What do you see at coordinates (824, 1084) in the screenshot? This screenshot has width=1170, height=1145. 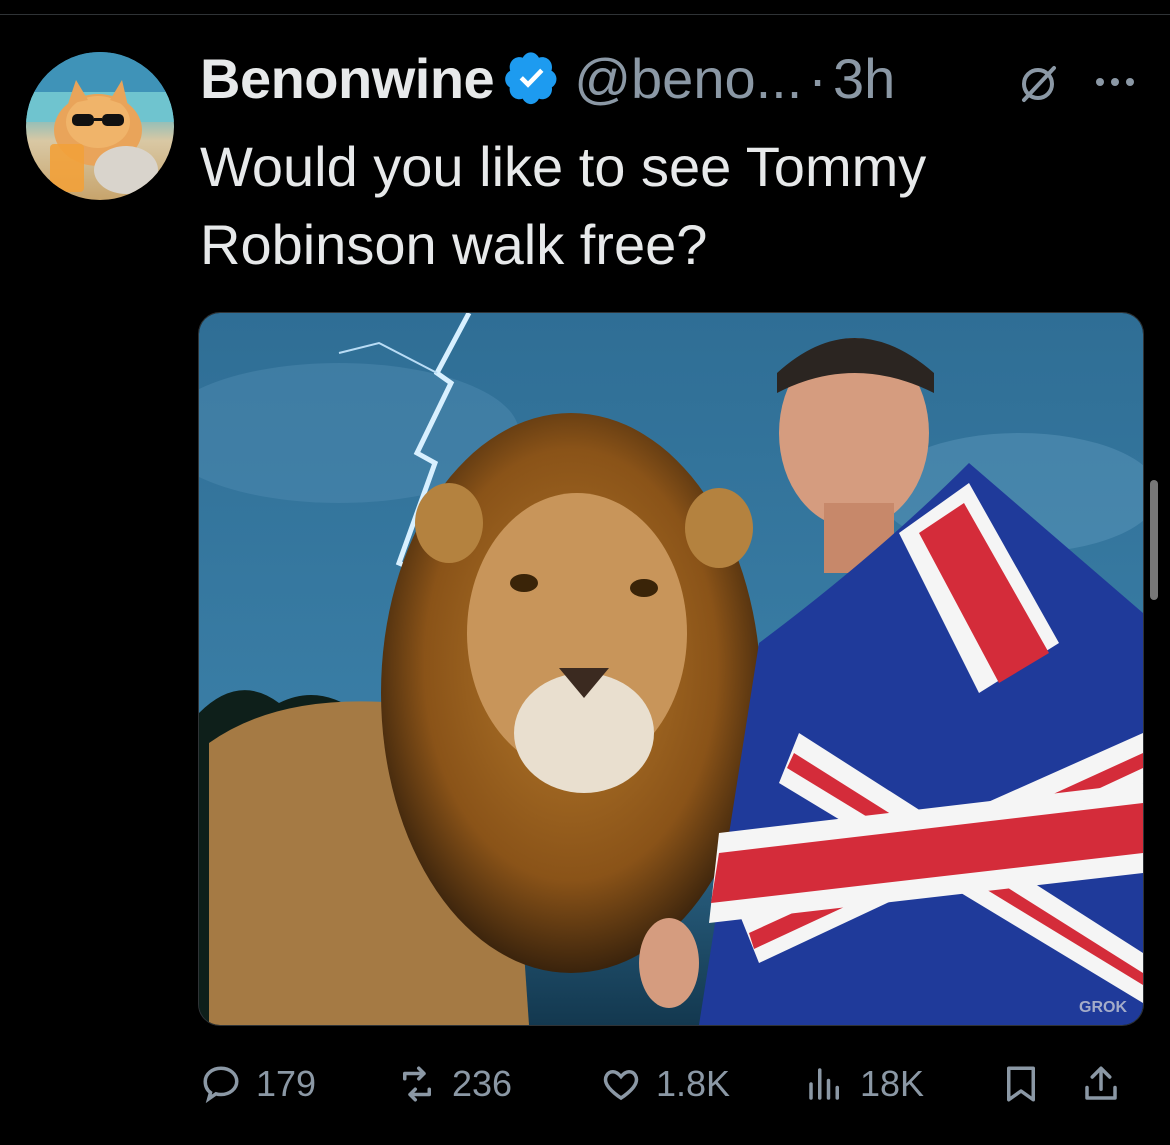 I see `views-icon` at bounding box center [824, 1084].